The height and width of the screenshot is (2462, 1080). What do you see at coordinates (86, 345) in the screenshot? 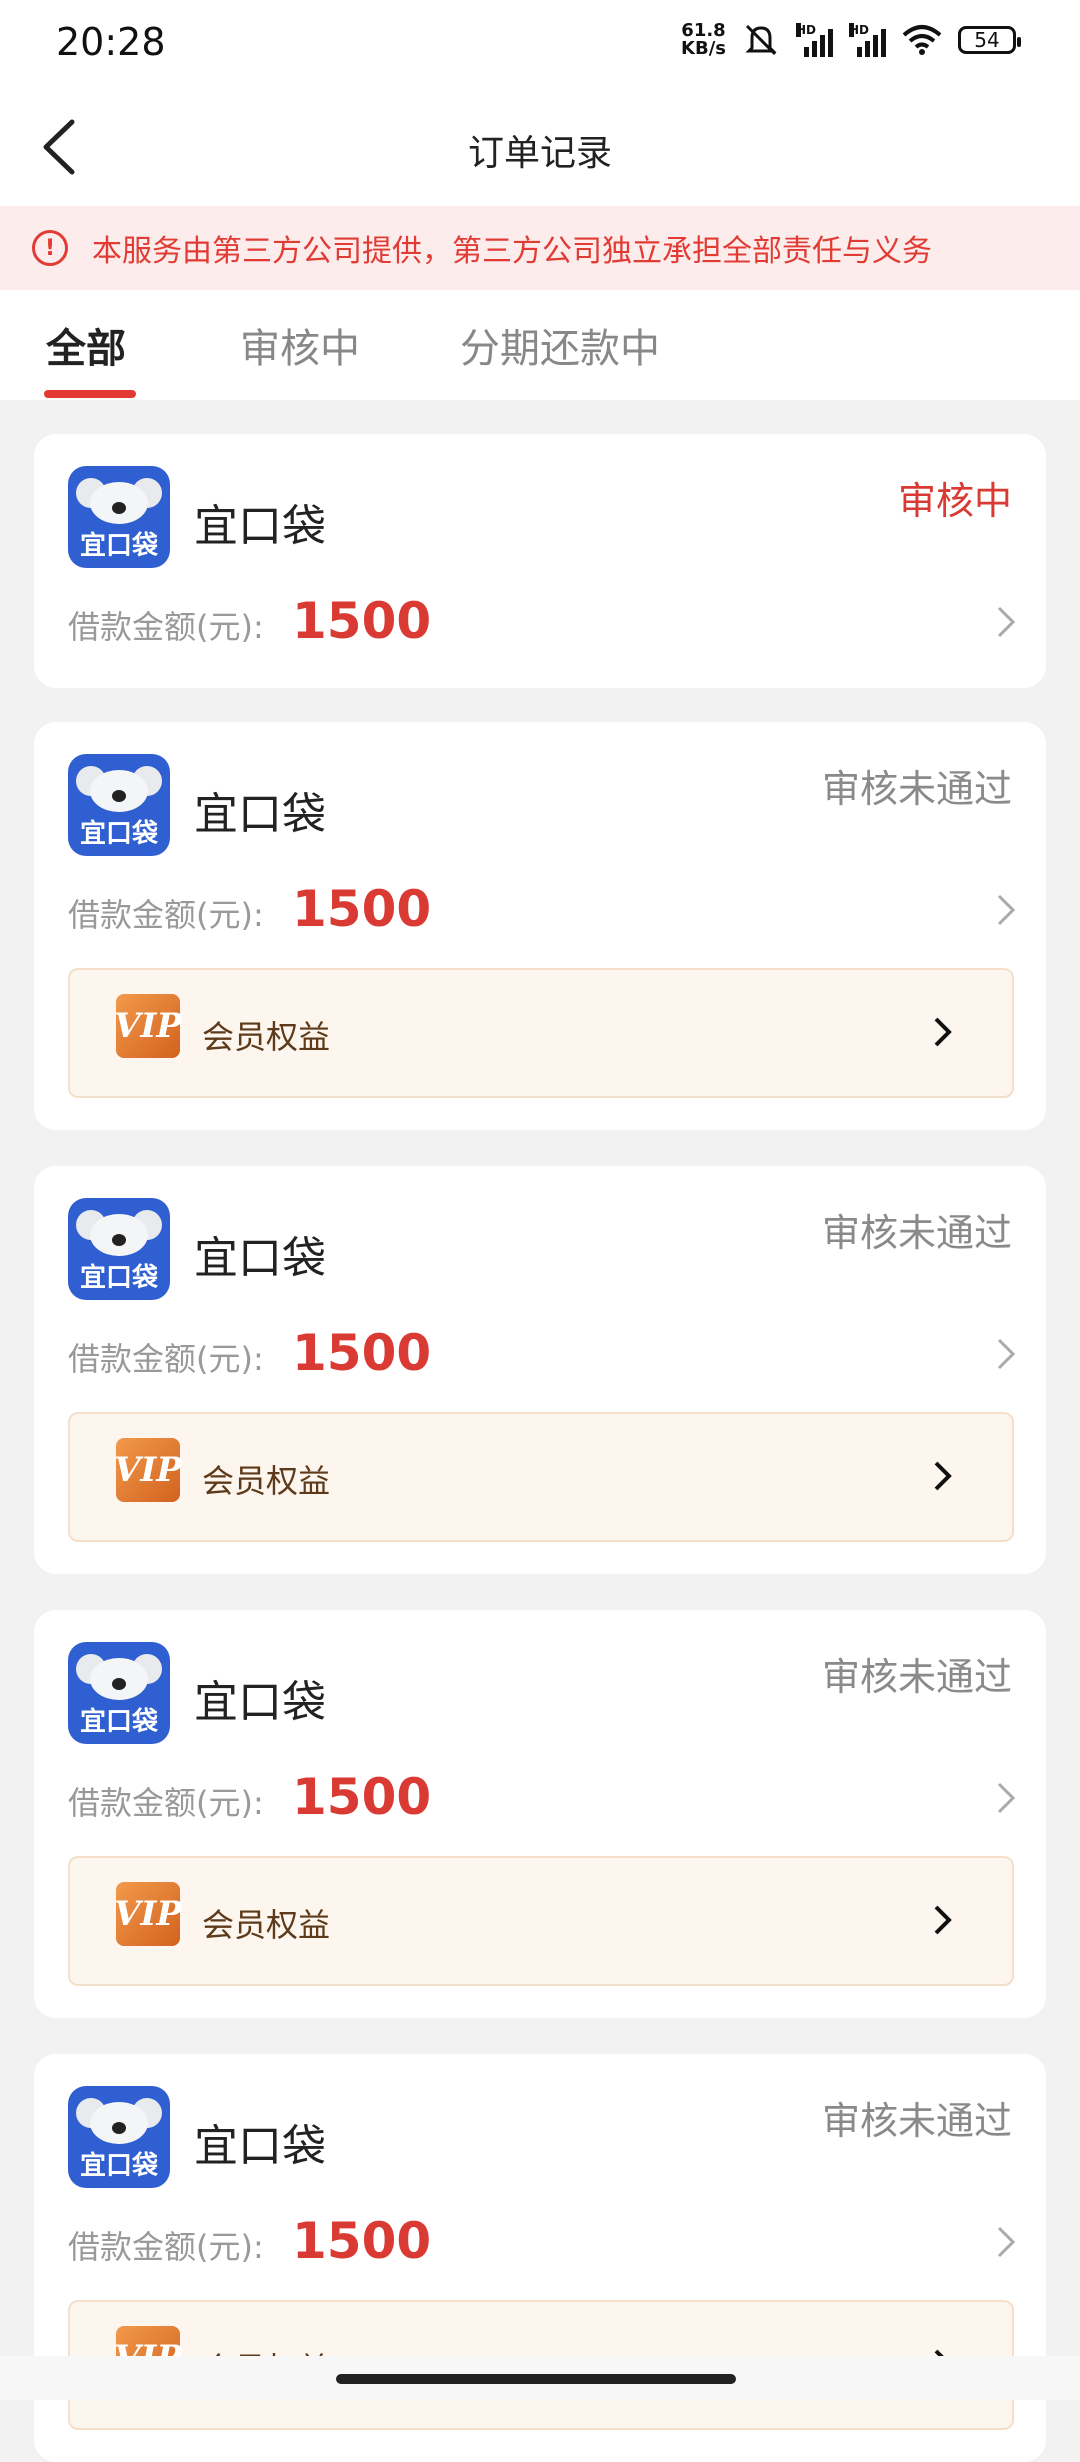
I see `tab-all: 全部` at bounding box center [86, 345].